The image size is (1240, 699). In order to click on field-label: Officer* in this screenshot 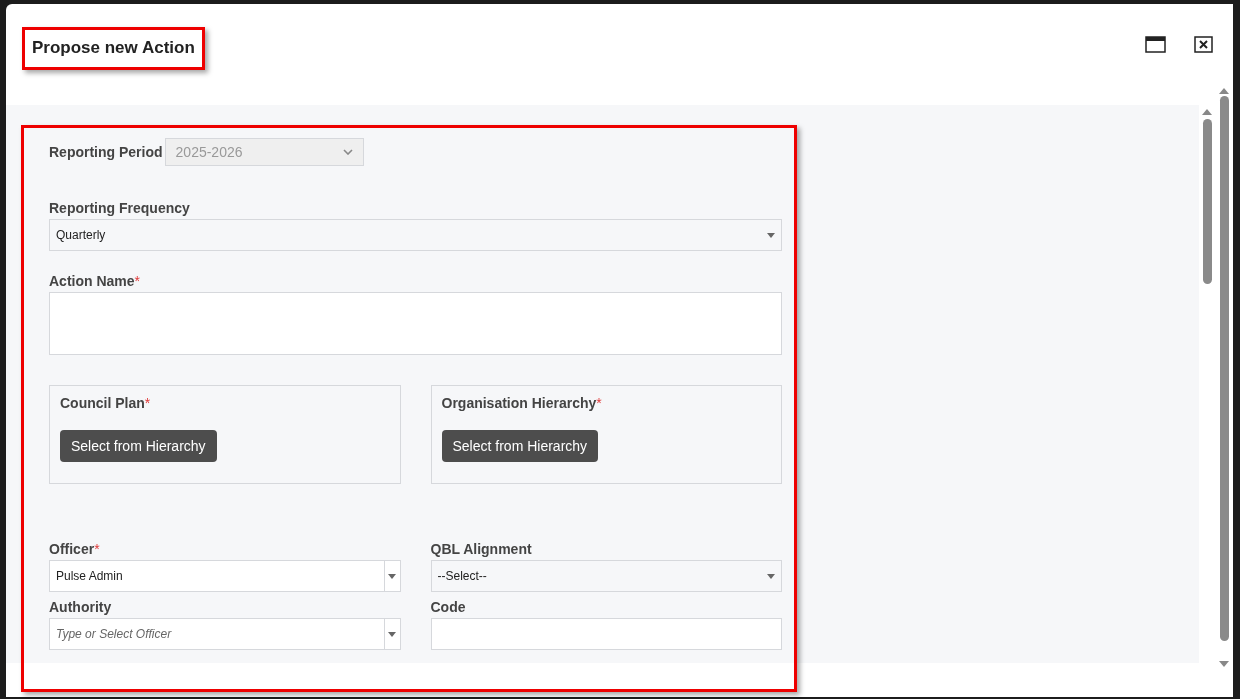, I will do `click(75, 549)`.